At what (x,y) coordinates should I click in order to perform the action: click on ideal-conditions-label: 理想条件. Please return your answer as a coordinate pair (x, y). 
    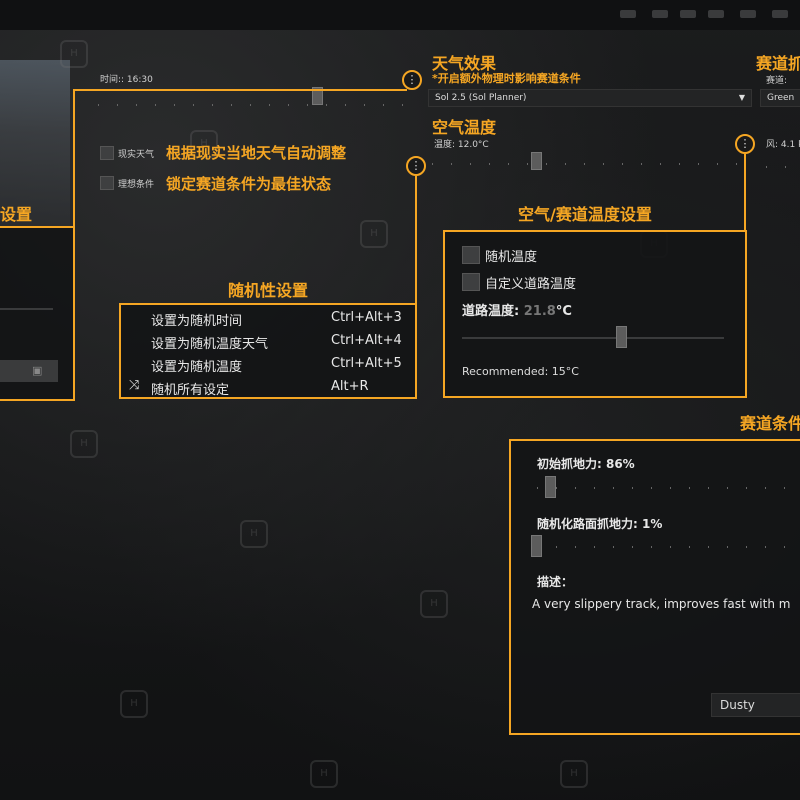
    Looking at the image, I should click on (136, 185).